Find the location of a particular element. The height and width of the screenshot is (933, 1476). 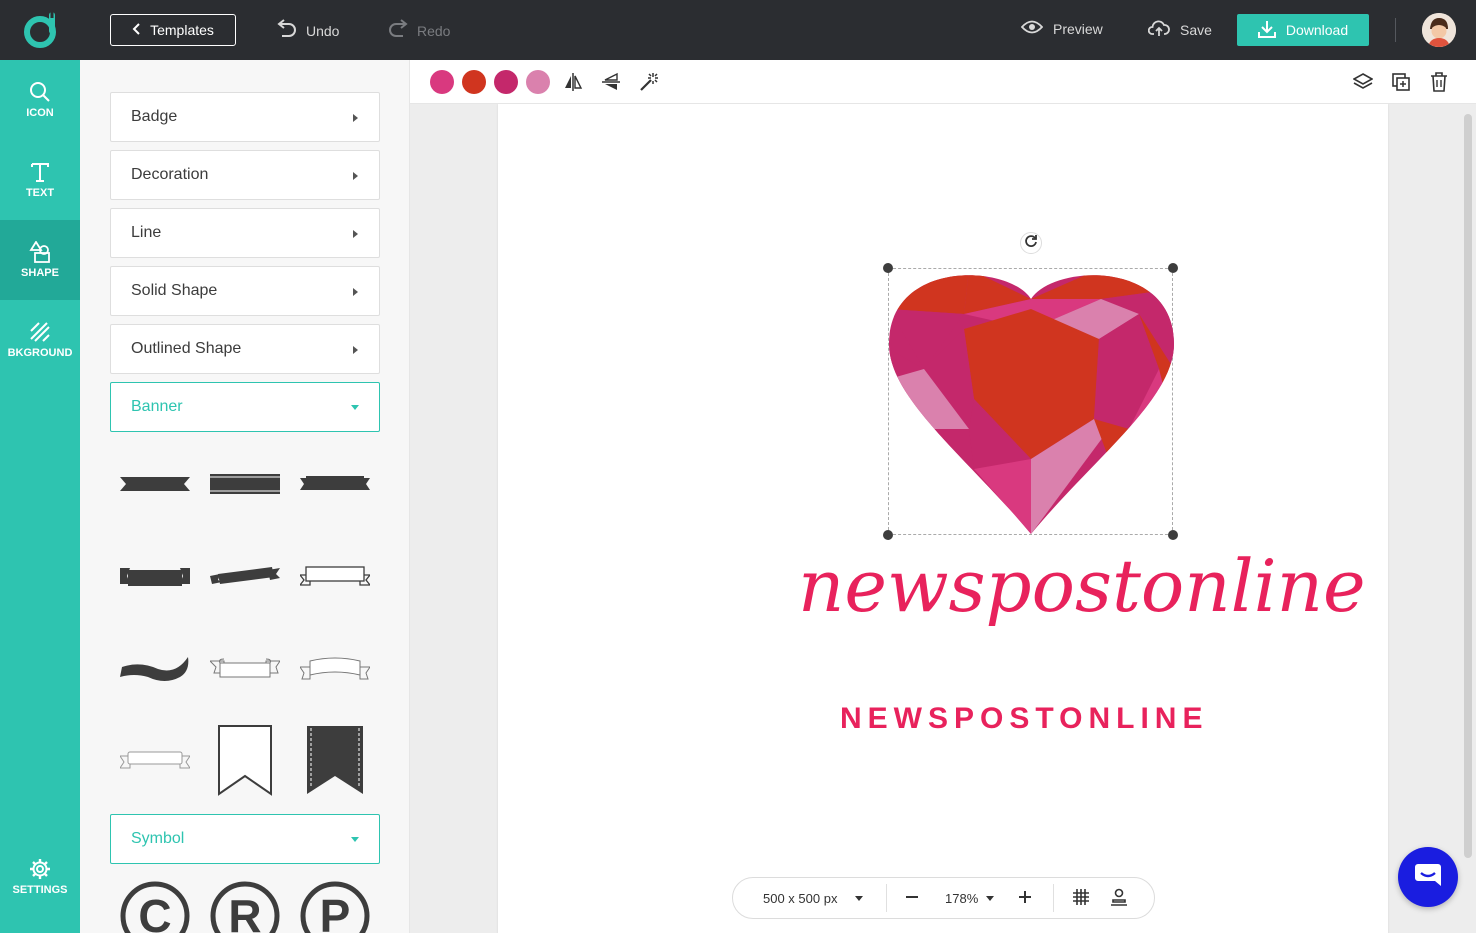

rotate-icon is located at coordinates (1031, 243).